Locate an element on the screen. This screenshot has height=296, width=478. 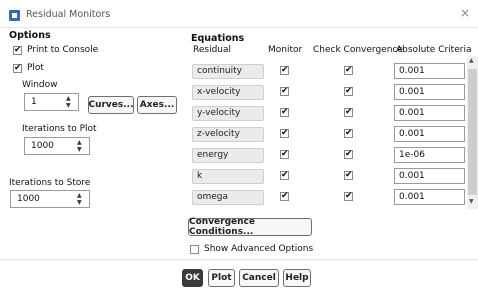
equations-header: Equations is located at coordinates (218, 38).